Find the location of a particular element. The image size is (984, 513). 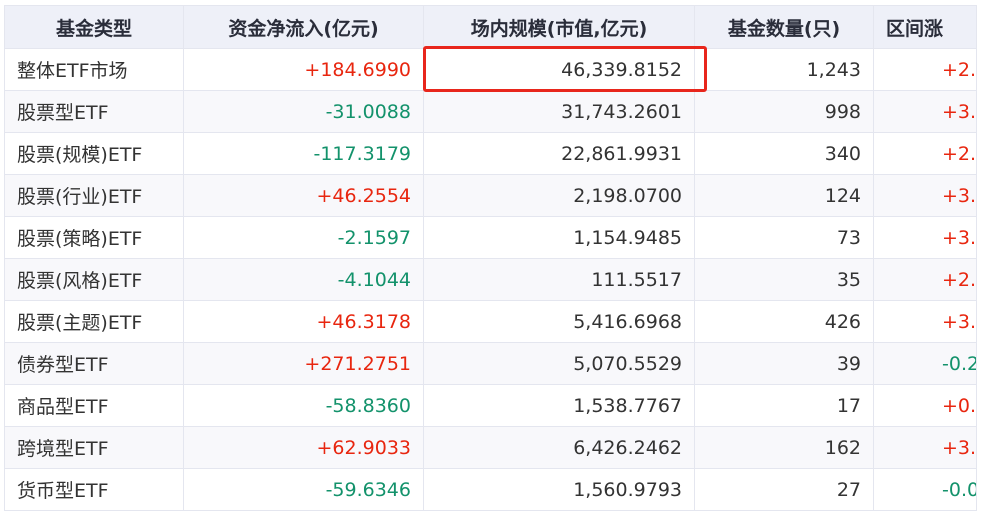

fund-count-cell: 39 is located at coordinates (784, 363).